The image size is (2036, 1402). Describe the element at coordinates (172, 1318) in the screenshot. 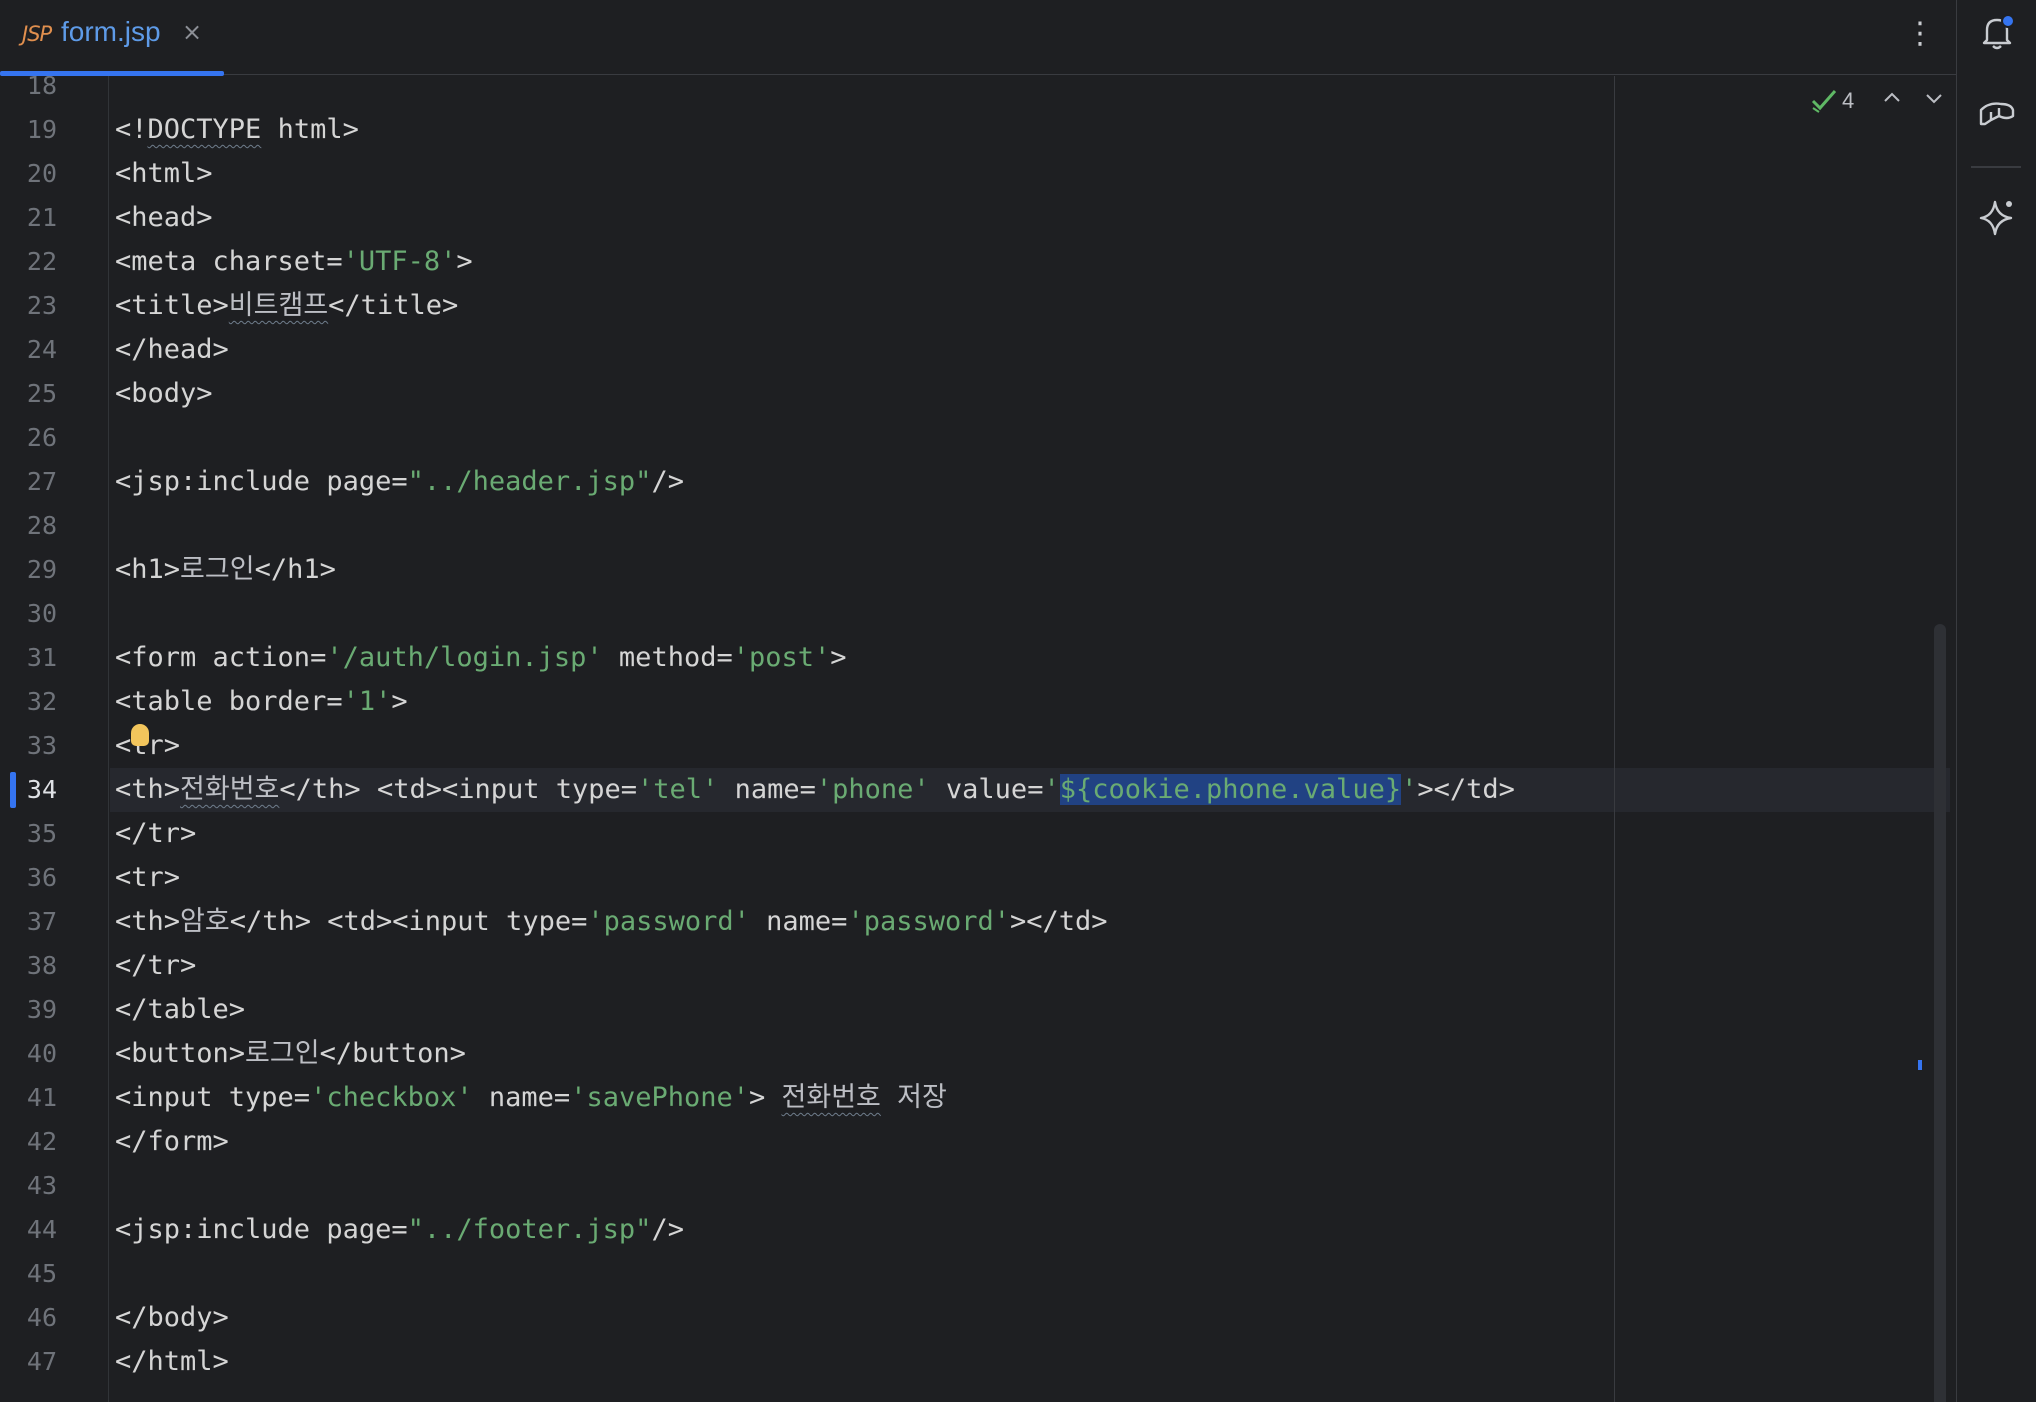

I see `code-line: </body>` at that location.